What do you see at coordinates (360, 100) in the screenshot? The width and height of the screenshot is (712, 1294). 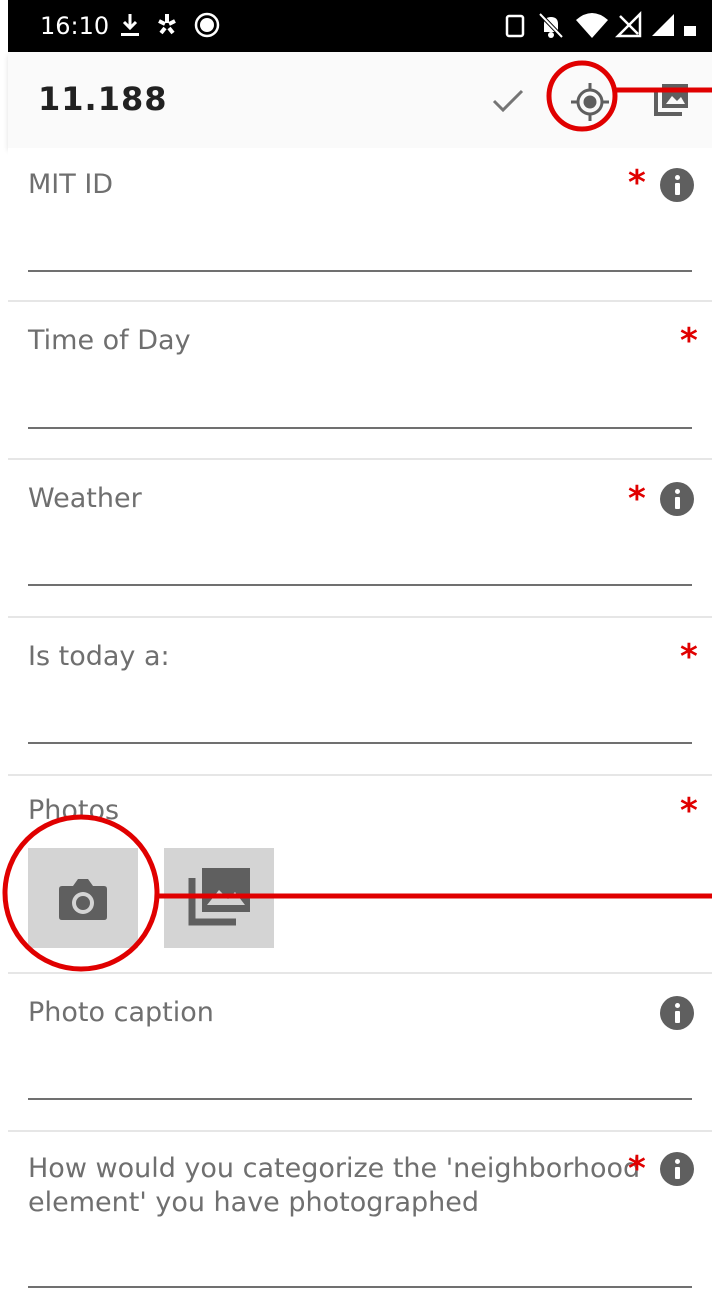 I see `app-bar: 11.188` at bounding box center [360, 100].